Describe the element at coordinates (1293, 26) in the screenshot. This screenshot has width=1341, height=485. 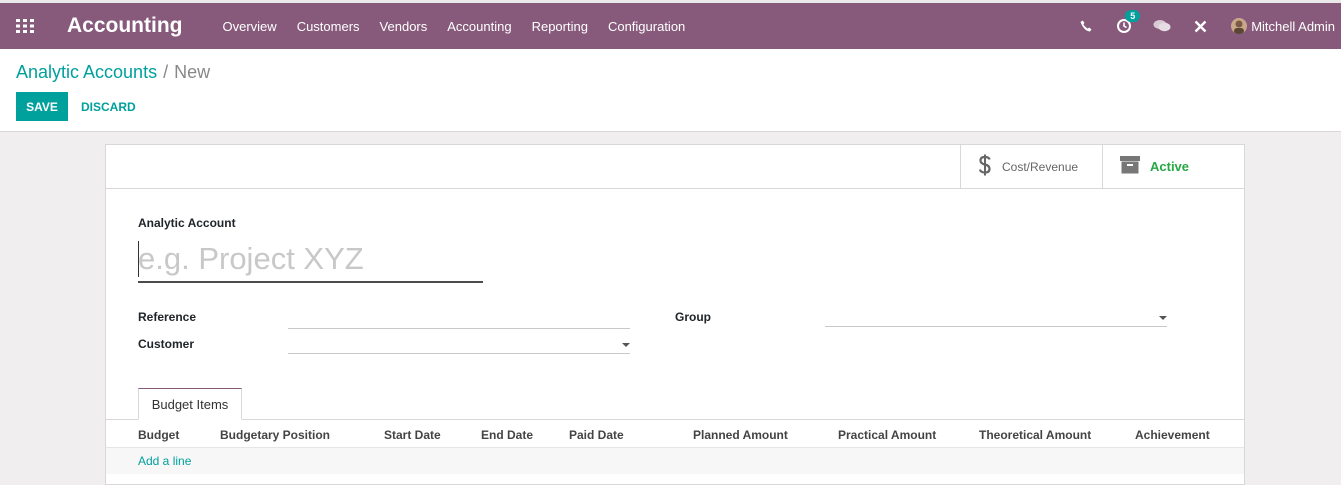
I see `user-name: Mitchell Admin` at that location.